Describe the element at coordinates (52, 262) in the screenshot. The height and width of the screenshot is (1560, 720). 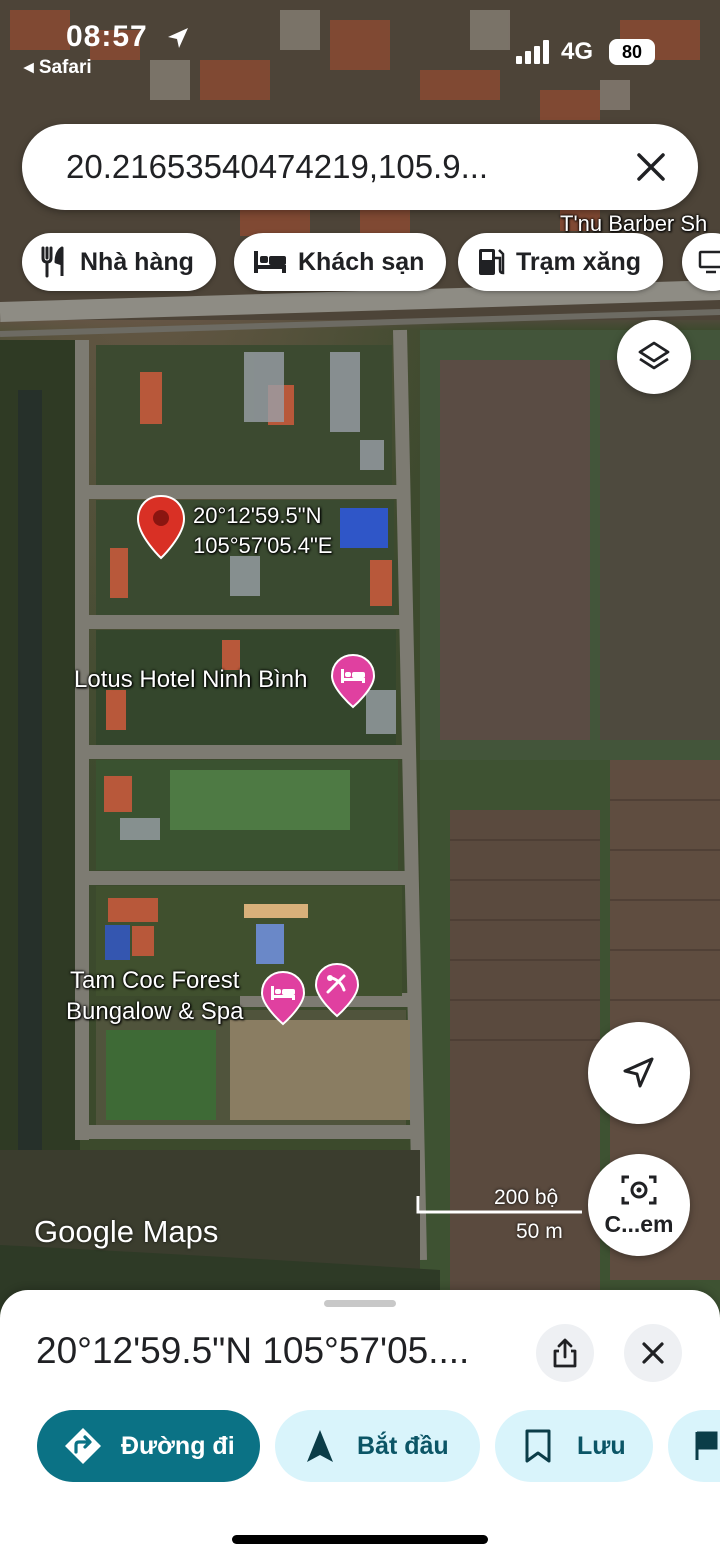
I see `restaurant-icon` at that location.